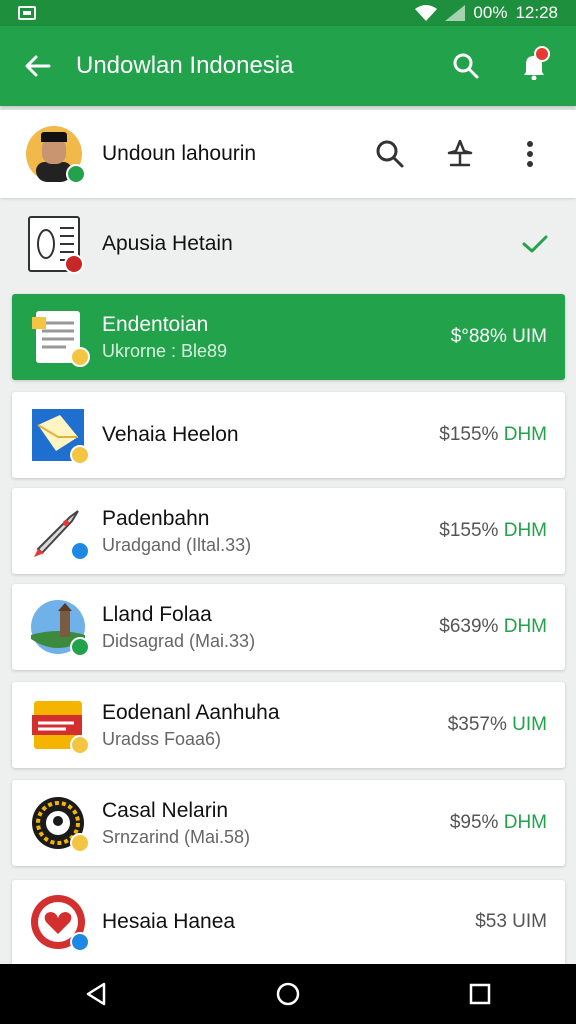 This screenshot has height=1024, width=576. What do you see at coordinates (179, 640) in the screenshot?
I see `item-subtitle: Didsagrad (Mai.33)` at bounding box center [179, 640].